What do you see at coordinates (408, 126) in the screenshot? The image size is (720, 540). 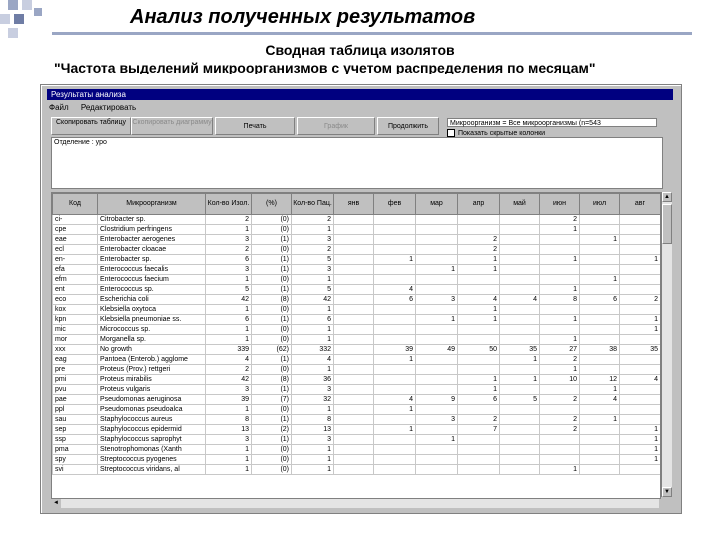 I see `continue-button: Продолжить` at bounding box center [408, 126].